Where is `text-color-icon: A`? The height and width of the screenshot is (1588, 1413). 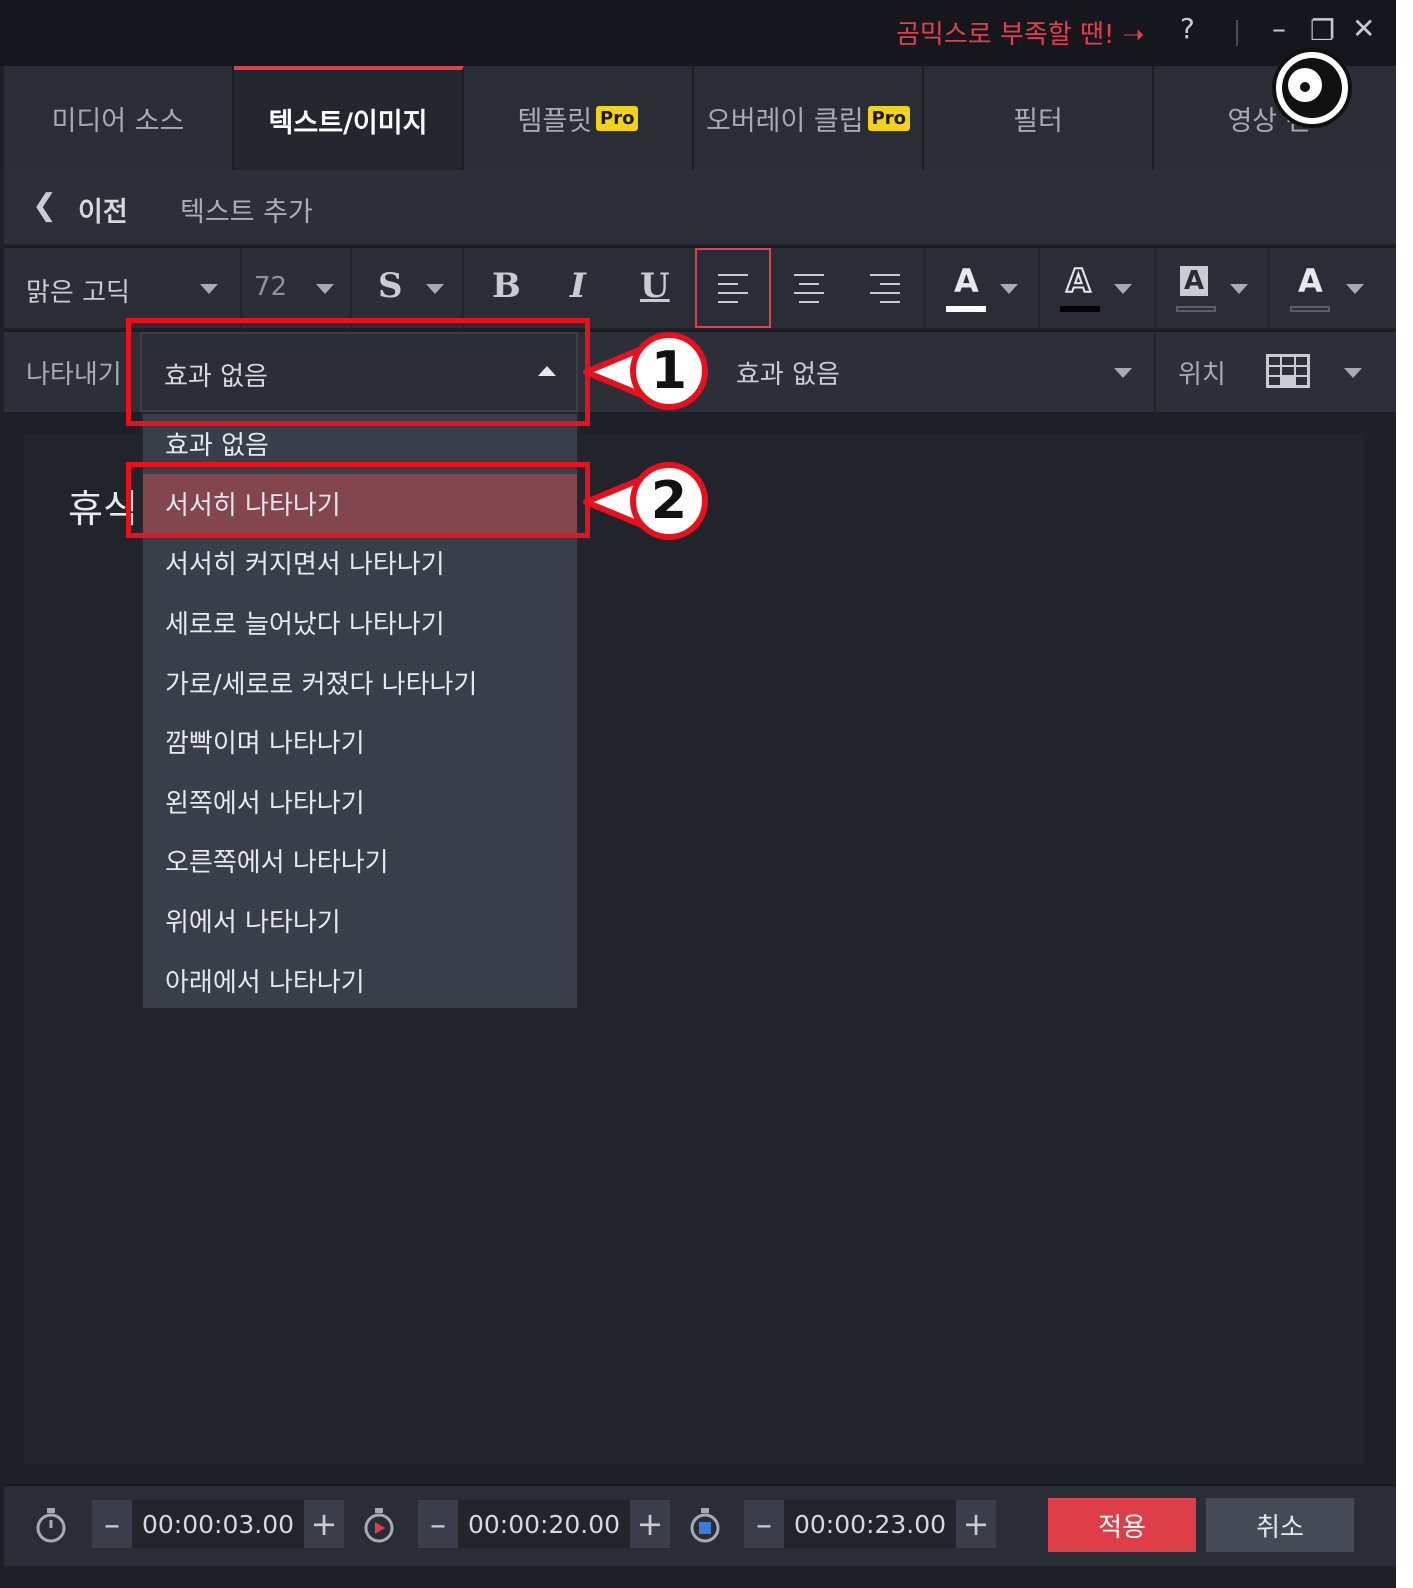 text-color-icon: A is located at coordinates (966, 281).